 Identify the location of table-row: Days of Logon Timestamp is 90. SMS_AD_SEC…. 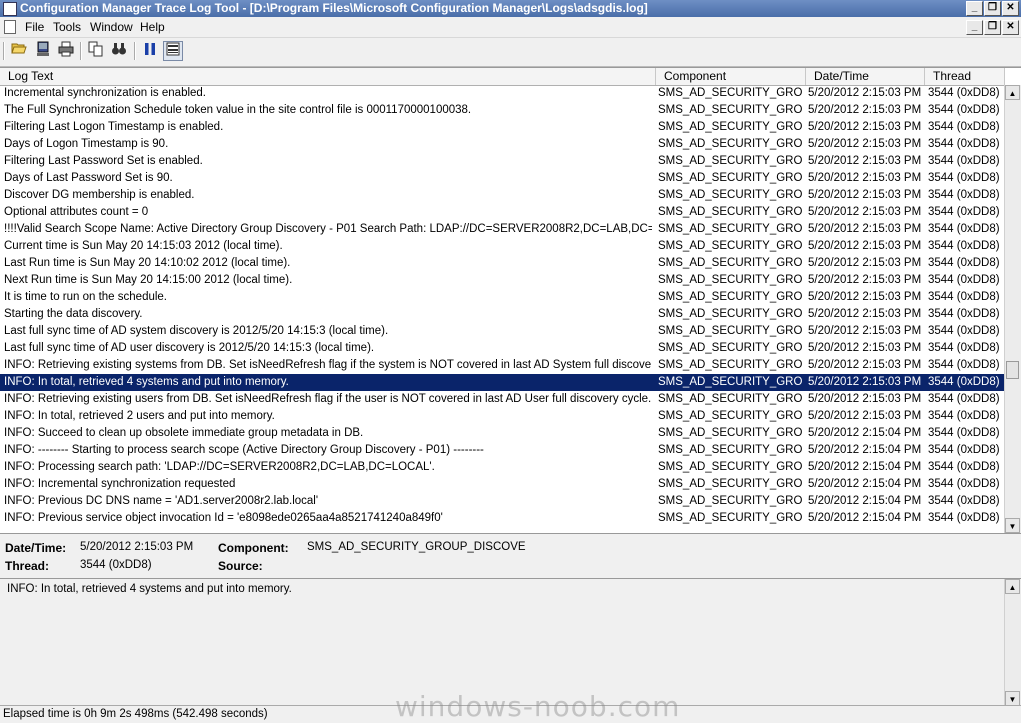
(502, 144).